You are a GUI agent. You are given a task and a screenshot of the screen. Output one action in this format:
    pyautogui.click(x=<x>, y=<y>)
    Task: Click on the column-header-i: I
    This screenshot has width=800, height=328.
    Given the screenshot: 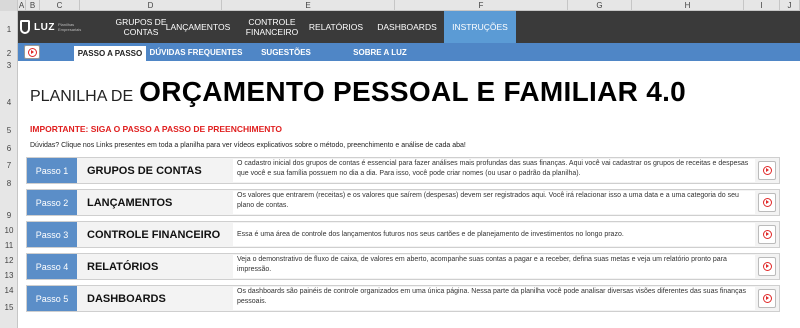 What is the action you would take?
    pyautogui.click(x=762, y=5)
    